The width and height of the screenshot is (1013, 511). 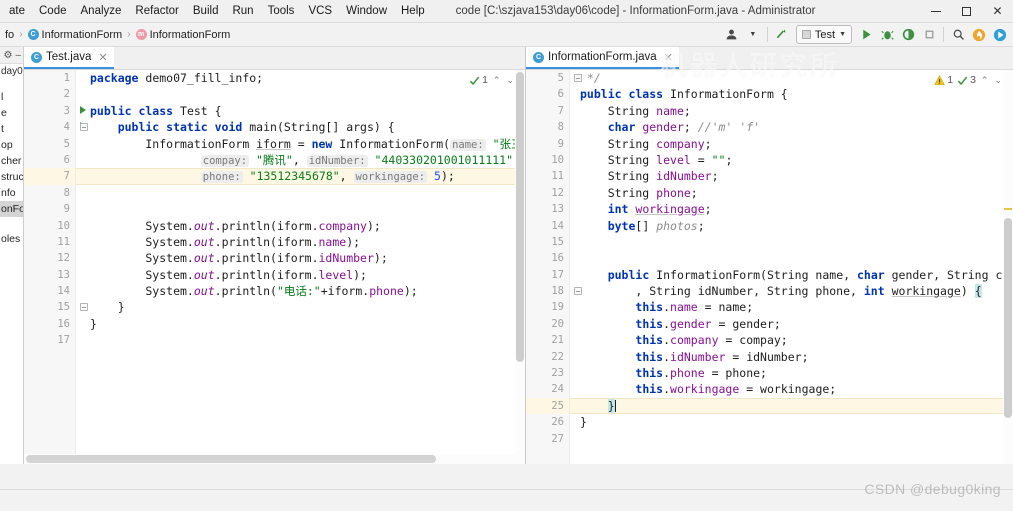 I want to click on scroll-thumb, so click(x=1008, y=318).